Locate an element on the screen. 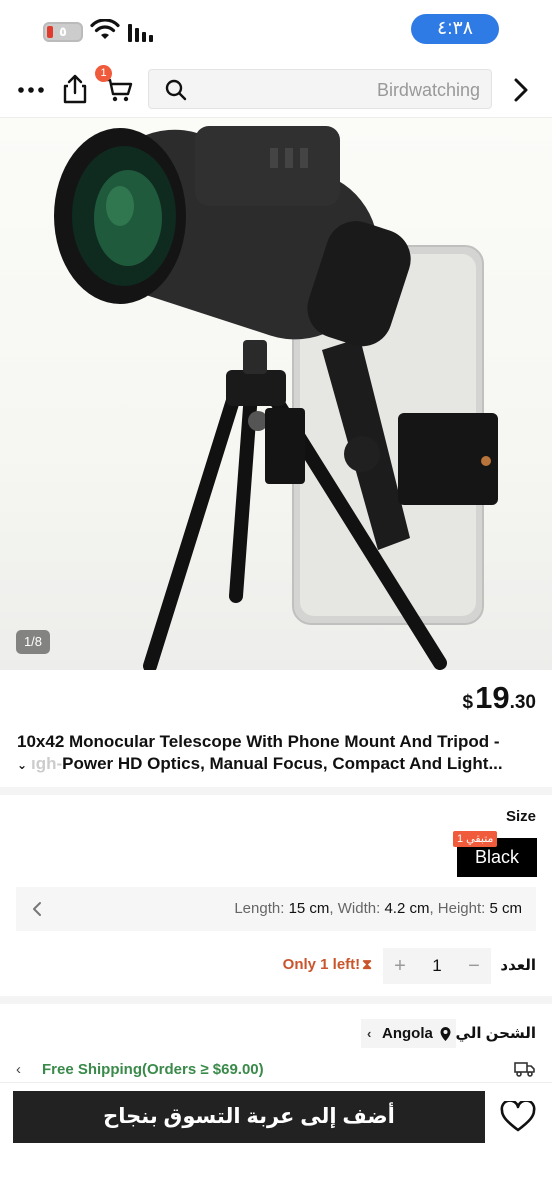 This screenshot has width=552, height=1194. title-faded-prefix: ıgh- is located at coordinates (47, 763).